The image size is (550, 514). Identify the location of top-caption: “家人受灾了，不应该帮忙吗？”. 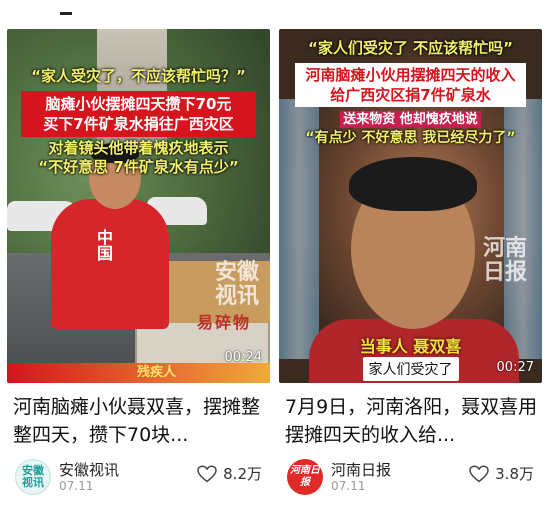
(138, 76).